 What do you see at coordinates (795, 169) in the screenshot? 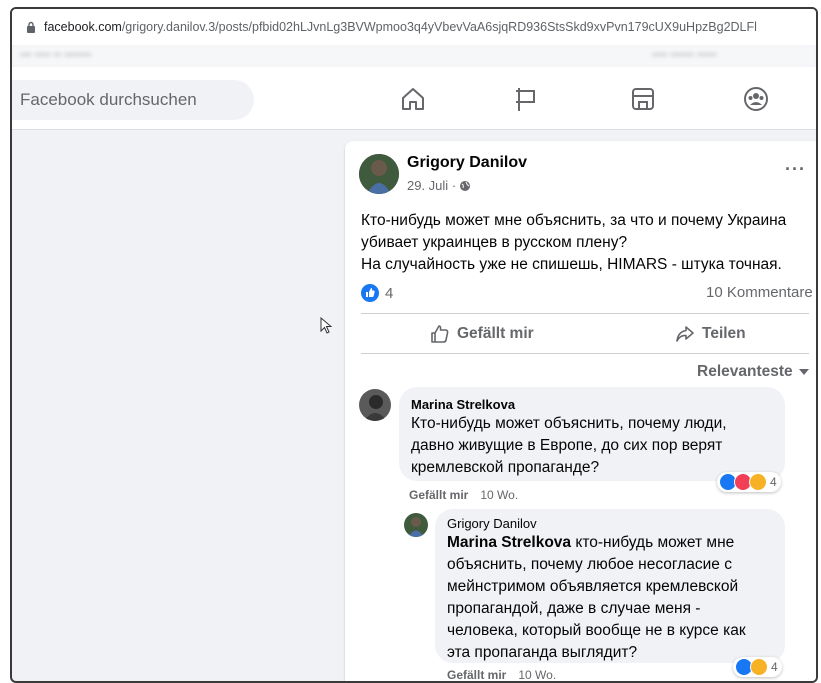
I see `more-options-button: ···` at bounding box center [795, 169].